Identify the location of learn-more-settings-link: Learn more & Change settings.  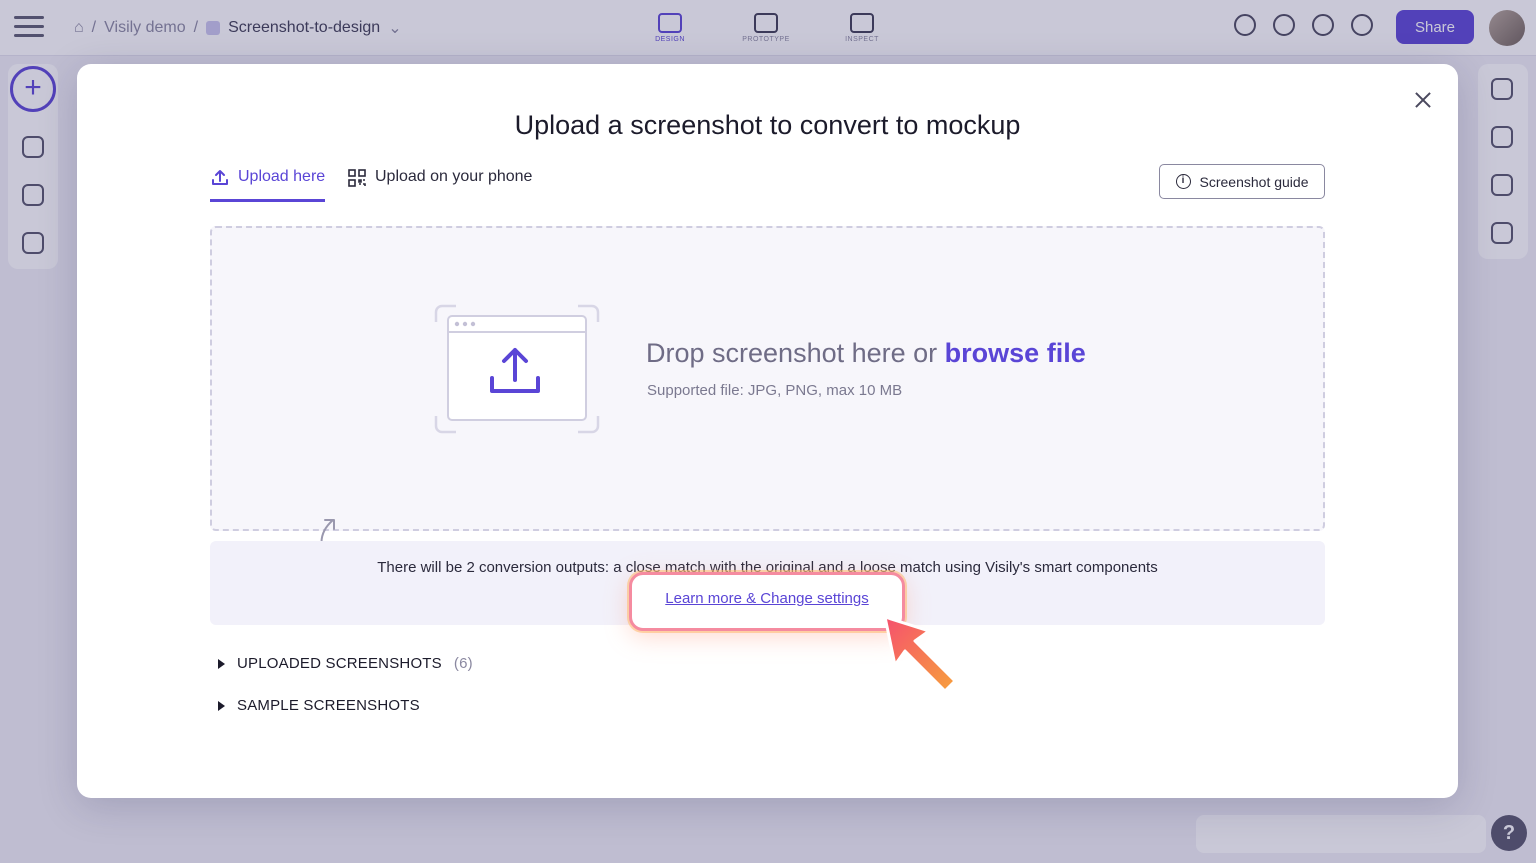
(767, 598).